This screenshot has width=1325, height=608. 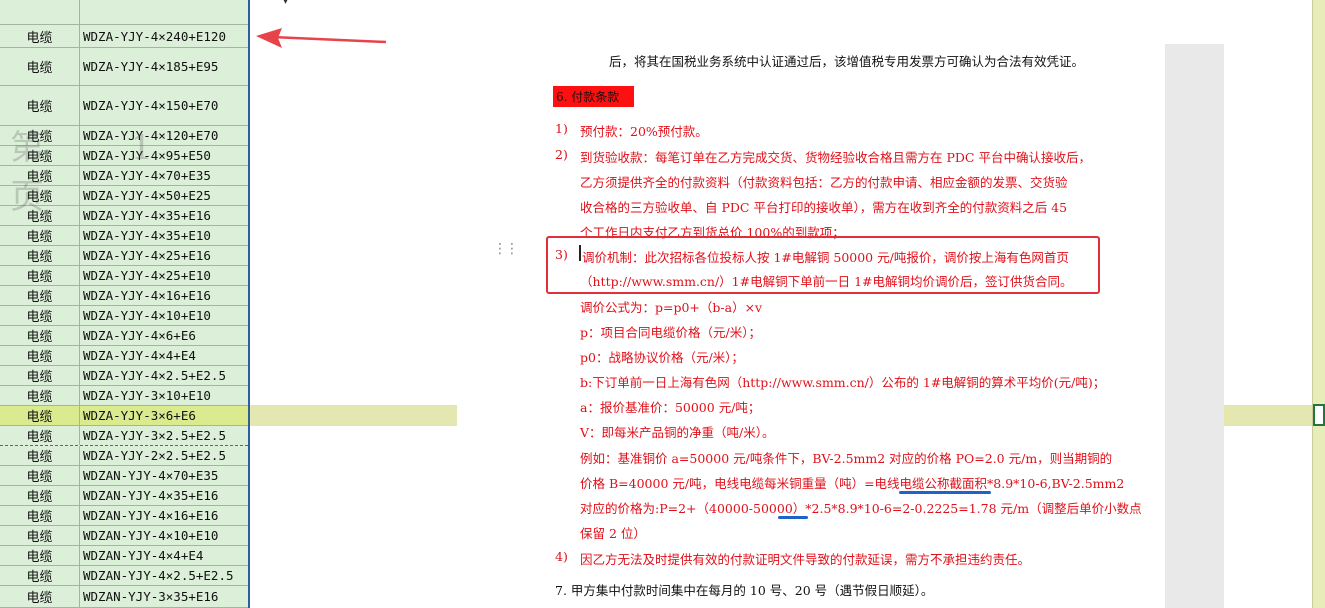 I want to click on cell-model: WDZA-YJY-4×25+E10, so click(x=164, y=275).